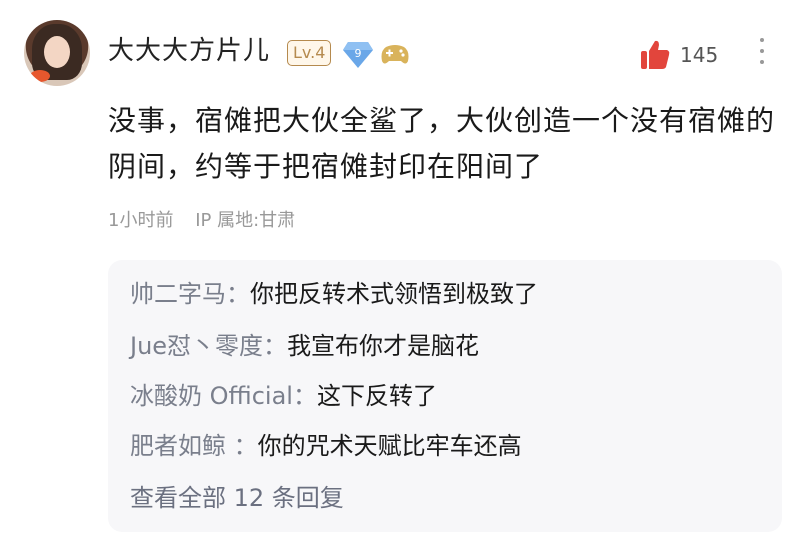 The height and width of the screenshot is (549, 800). What do you see at coordinates (442, 143) in the screenshot?
I see `post-content: 没事，宿傩把大伙全鲨了，大伙创造一个没有宿傩的阴间，约等于把宿傩封印在阳间了` at bounding box center [442, 143].